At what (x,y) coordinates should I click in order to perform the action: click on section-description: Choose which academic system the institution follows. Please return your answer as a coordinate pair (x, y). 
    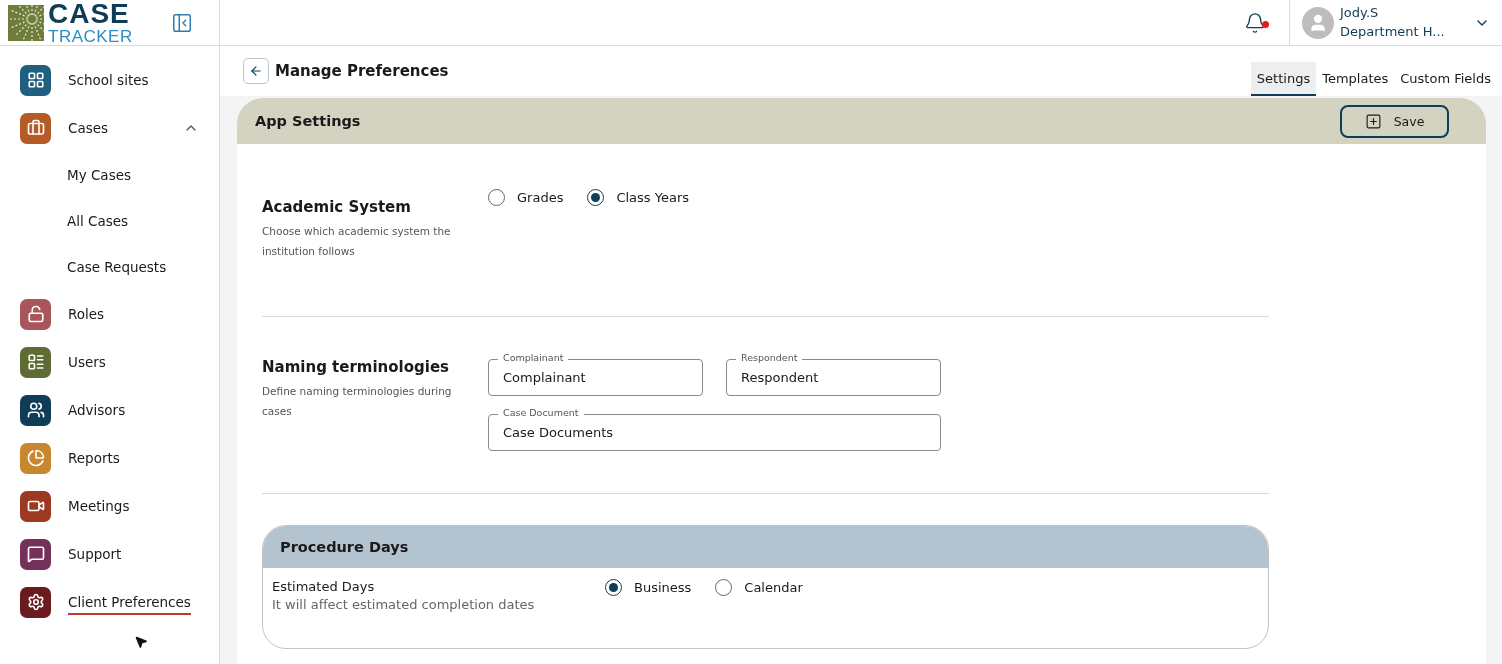
    Looking at the image, I should click on (357, 241).